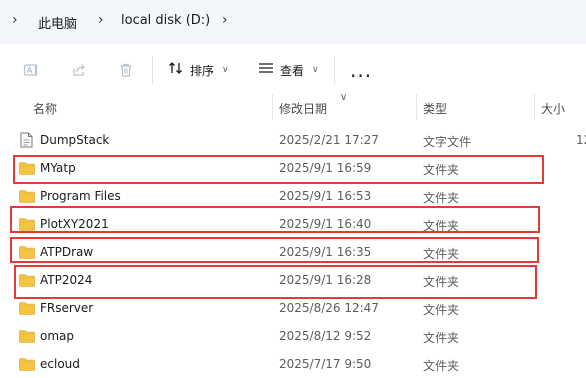  I want to click on folder-date: 2025/9/1 16:53, so click(325, 196).